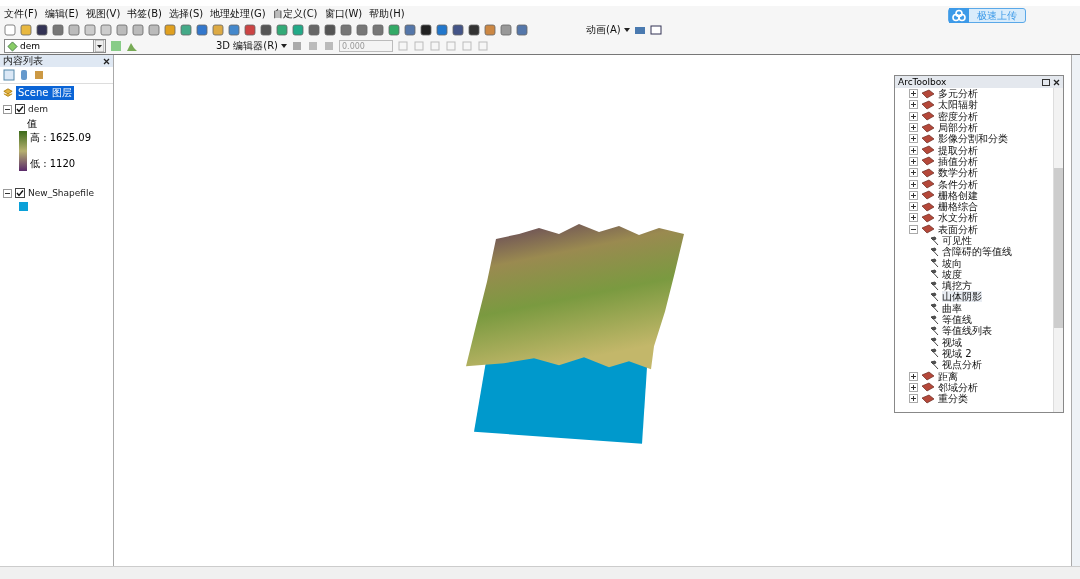 The height and width of the screenshot is (579, 1080). Describe the element at coordinates (967, 331) in the screenshot. I see `tool-item: 等值线列表` at that location.